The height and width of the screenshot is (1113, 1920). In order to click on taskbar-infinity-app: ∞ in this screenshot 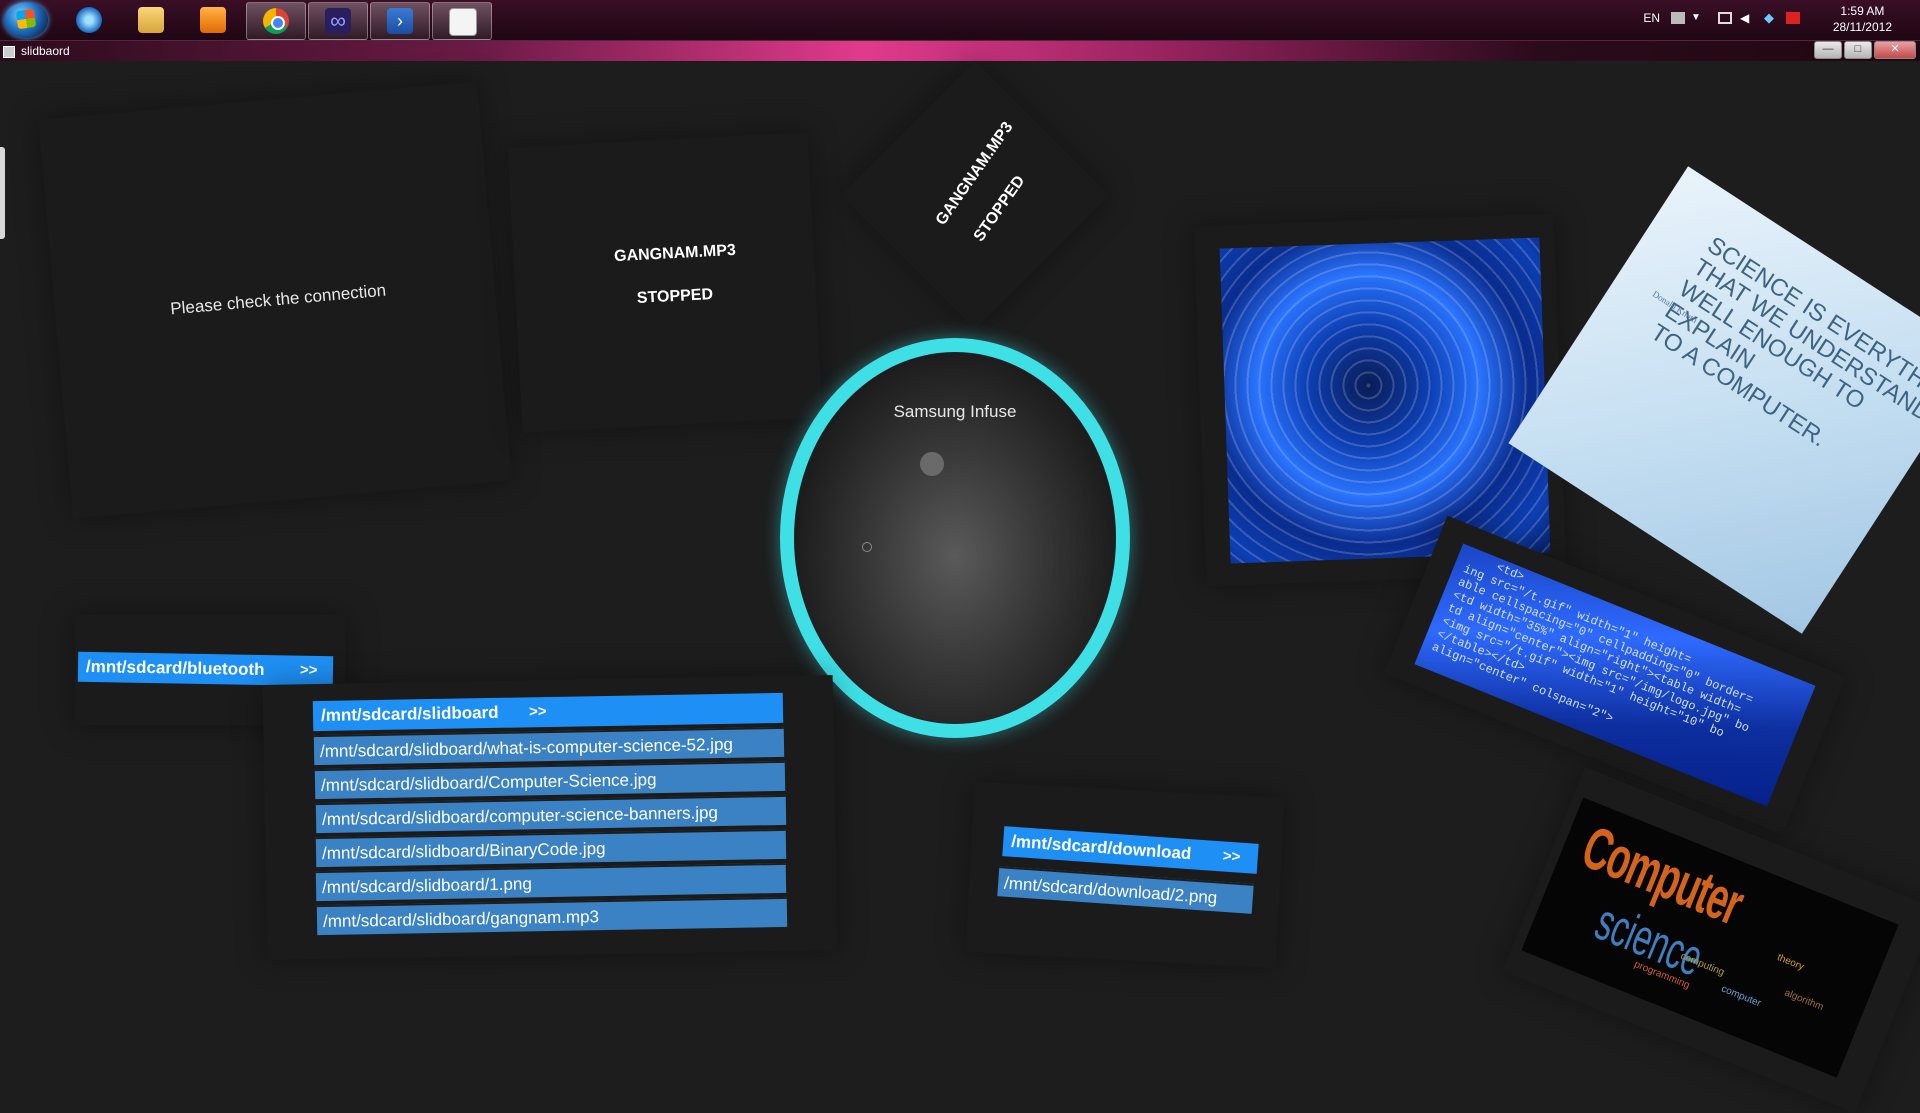, I will do `click(338, 21)`.